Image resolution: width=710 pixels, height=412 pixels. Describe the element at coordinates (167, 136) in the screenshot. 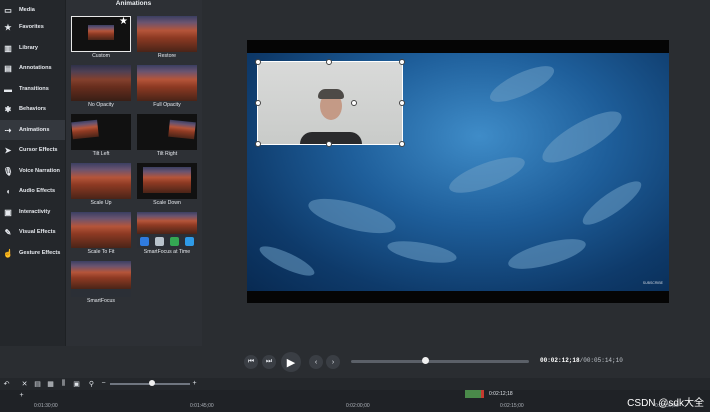

I see `animation-tilt-right: Tilt Right` at that location.